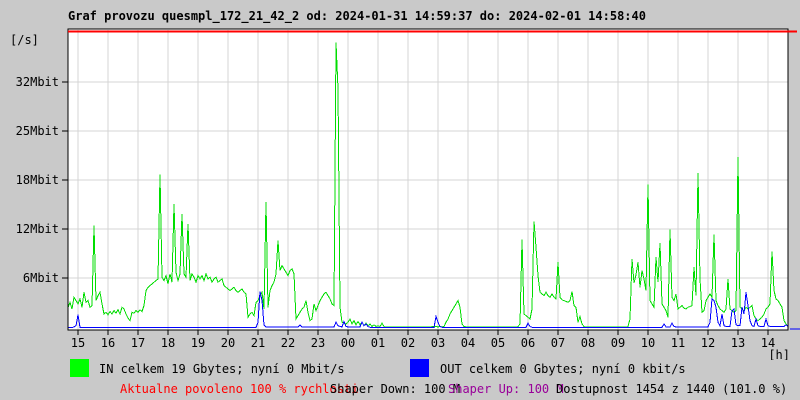 Image resolution: width=800 pixels, height=400 pixels. Describe the element at coordinates (528, 343) in the screenshot. I see `x-tick-label: 06` at that location.